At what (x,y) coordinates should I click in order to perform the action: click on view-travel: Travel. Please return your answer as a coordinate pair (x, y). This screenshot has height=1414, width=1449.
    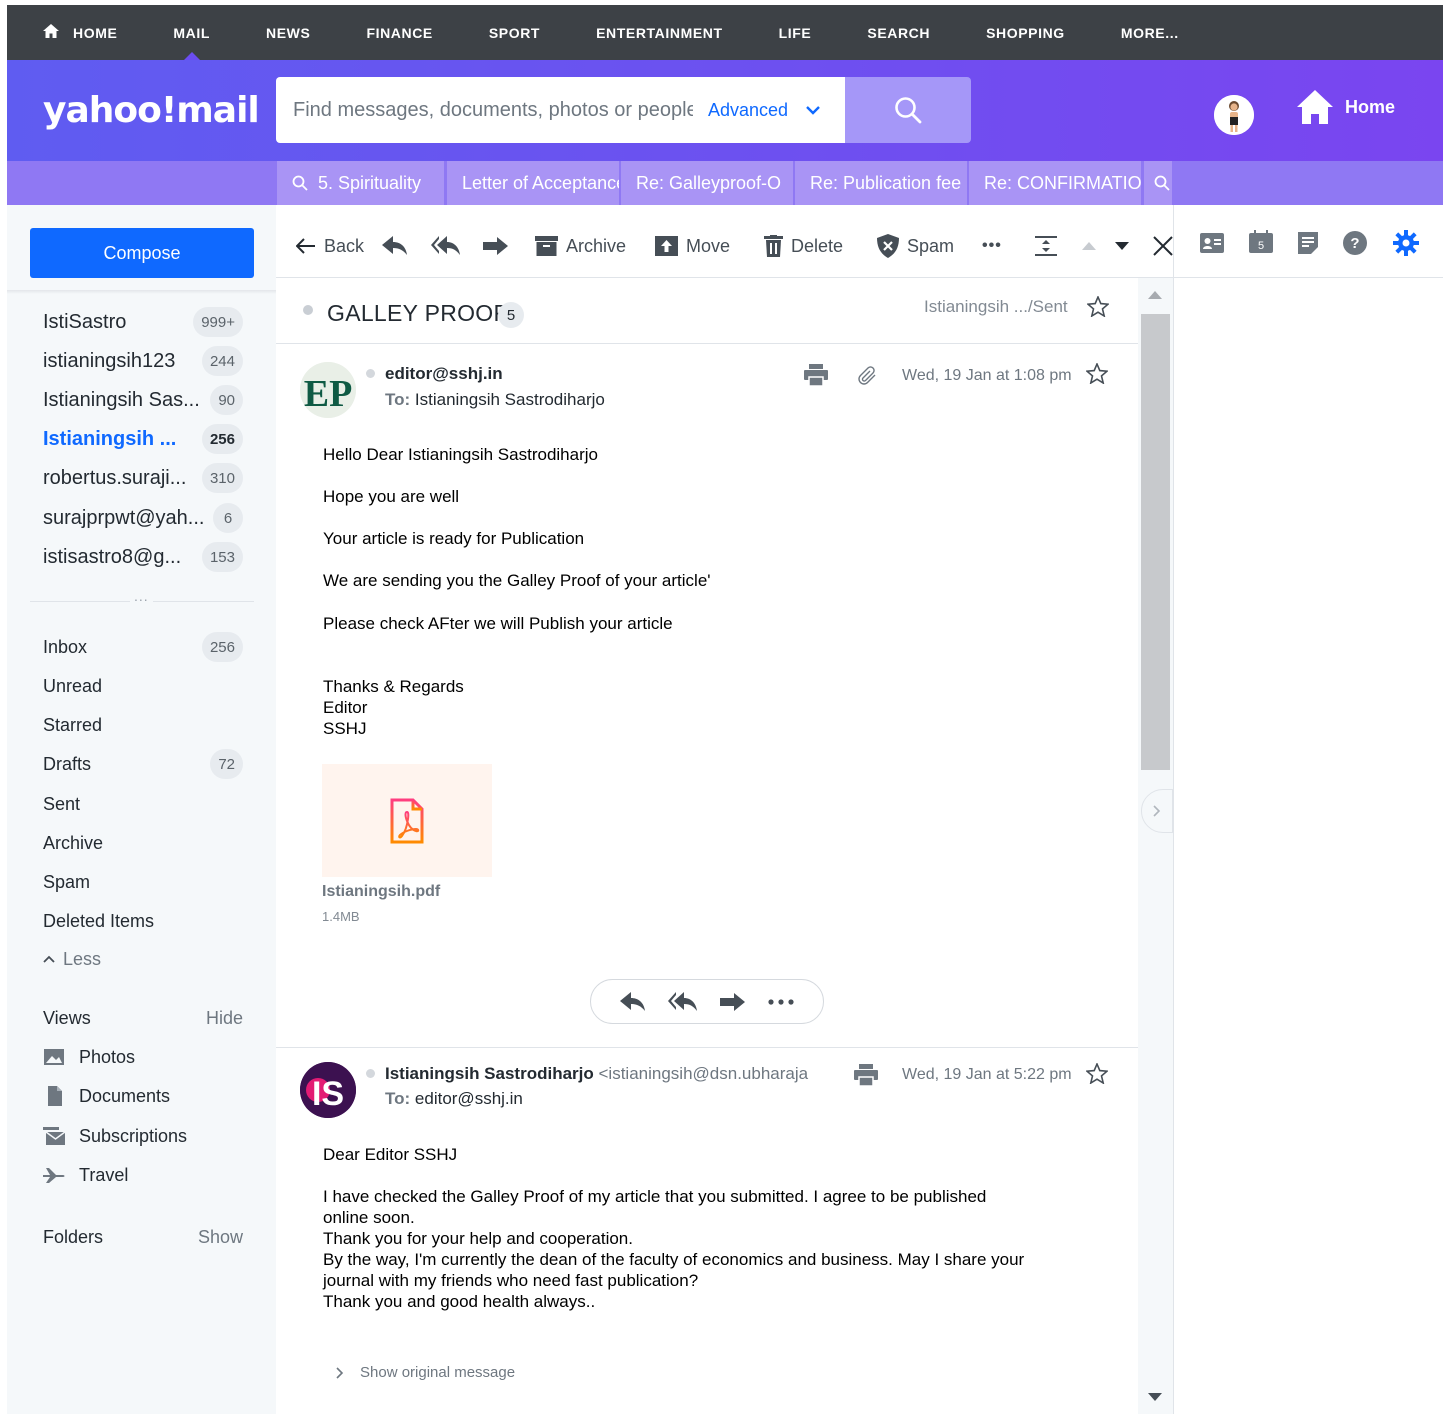
    Looking at the image, I should click on (85, 1175).